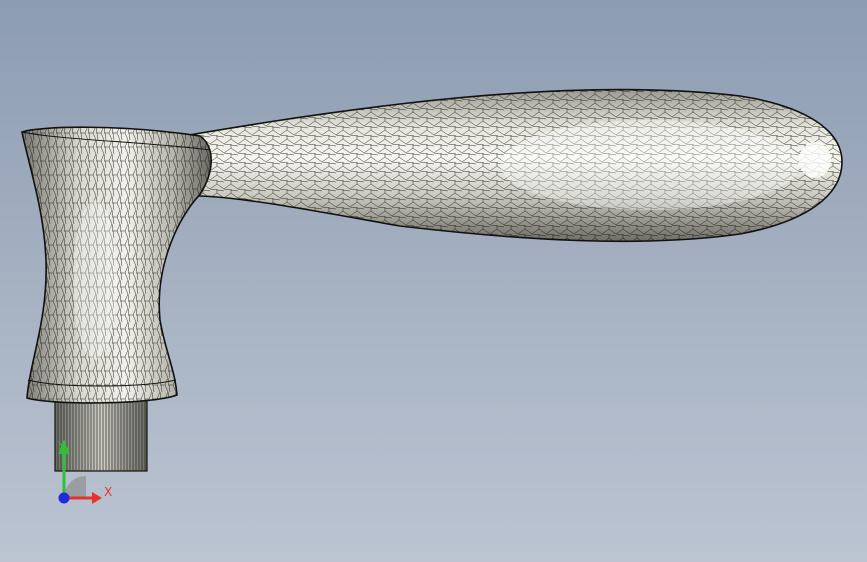 This screenshot has height=562, width=867. I want to click on x-axis-arrowhead, so click(97, 498).